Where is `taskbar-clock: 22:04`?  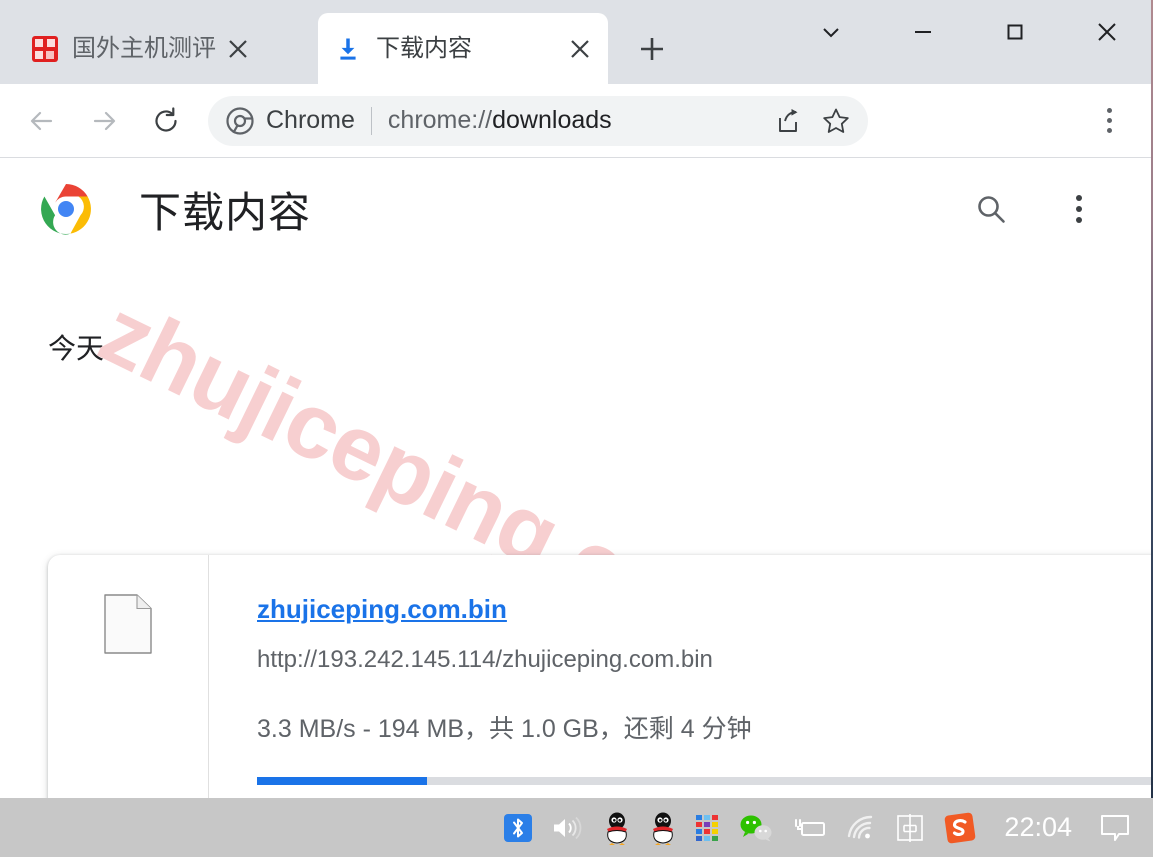
taskbar-clock: 22:04 is located at coordinates (1038, 827).